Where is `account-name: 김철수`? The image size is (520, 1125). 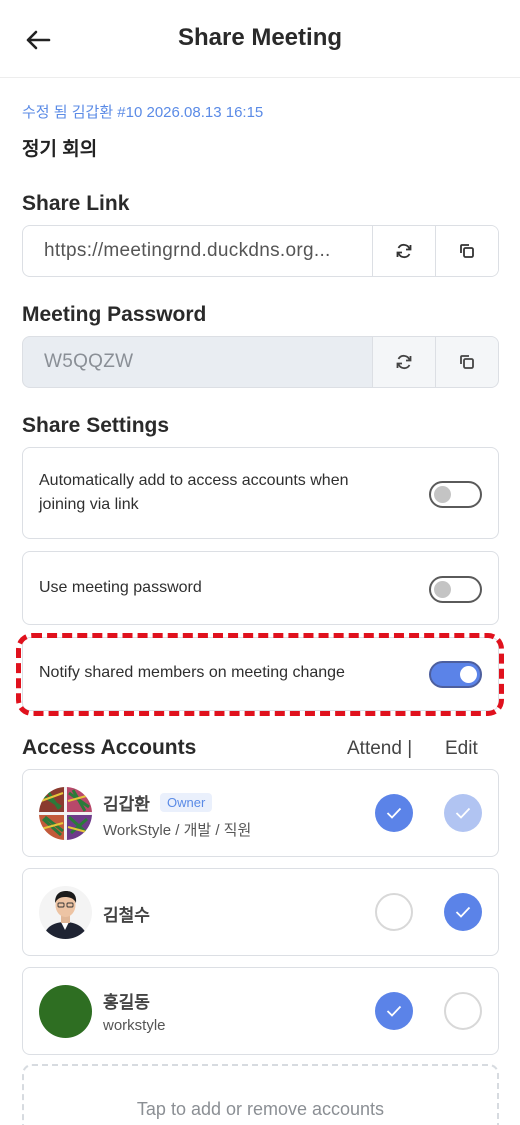 account-name: 김철수 is located at coordinates (126, 915).